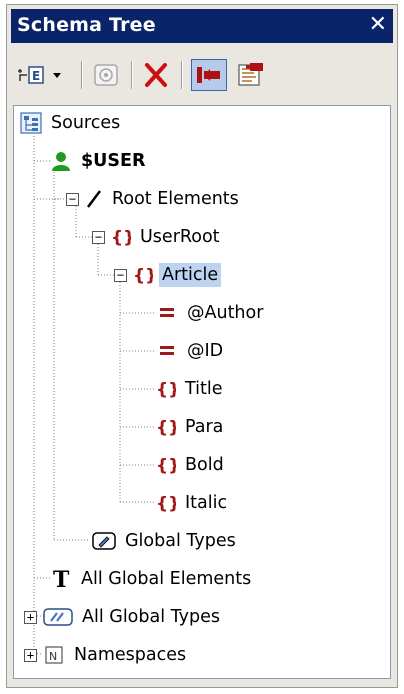 The image size is (404, 694). I want to click on node-label: All Global Elements, so click(166, 579).